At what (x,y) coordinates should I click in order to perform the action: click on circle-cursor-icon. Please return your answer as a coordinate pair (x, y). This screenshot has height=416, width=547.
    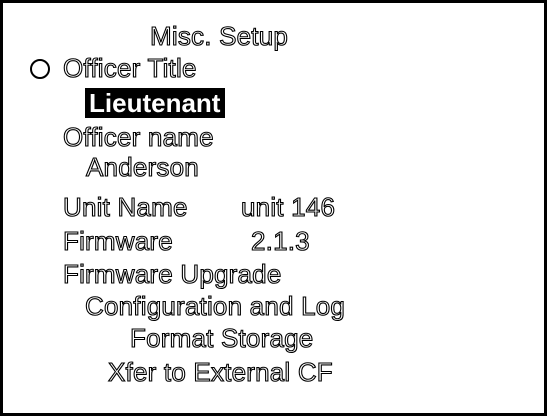
    Looking at the image, I should click on (40, 69).